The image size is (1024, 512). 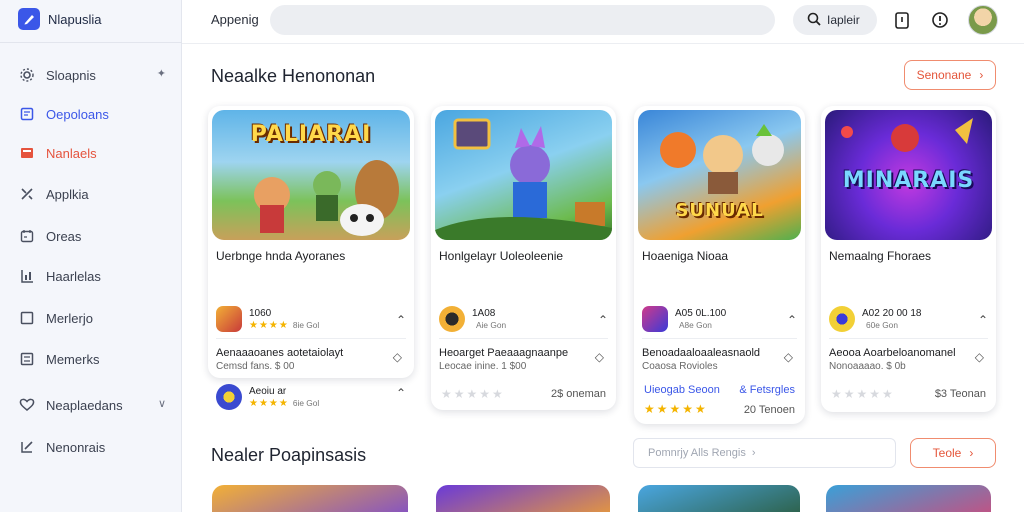 What do you see at coordinates (897, 360) in the screenshot?
I see `app-description: Aeooa Aoarbeloanomanel Nonoaaaao. $ 0b` at bounding box center [897, 360].